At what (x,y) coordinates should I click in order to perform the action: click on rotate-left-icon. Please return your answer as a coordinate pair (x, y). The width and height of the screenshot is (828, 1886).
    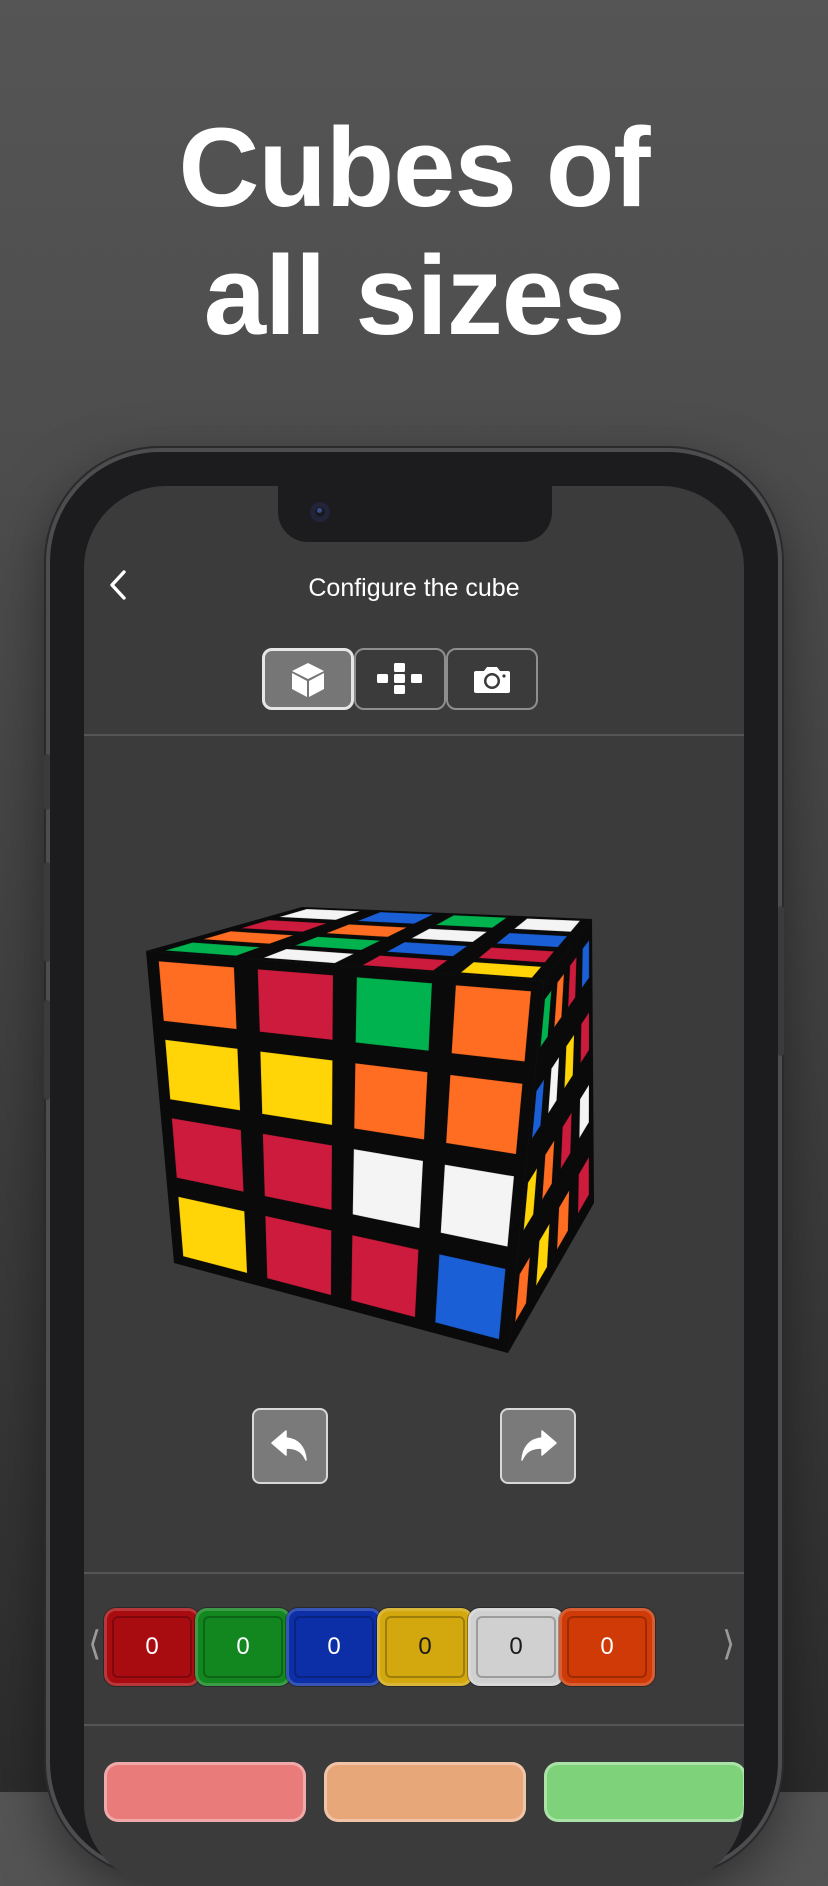
    Looking at the image, I should click on (289, 1445).